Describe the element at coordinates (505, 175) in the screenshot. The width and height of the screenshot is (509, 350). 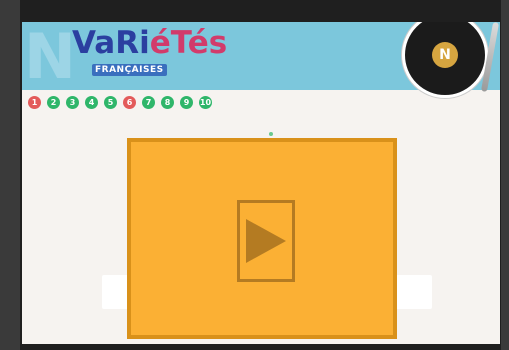
I see `right-edge-shadow` at that location.